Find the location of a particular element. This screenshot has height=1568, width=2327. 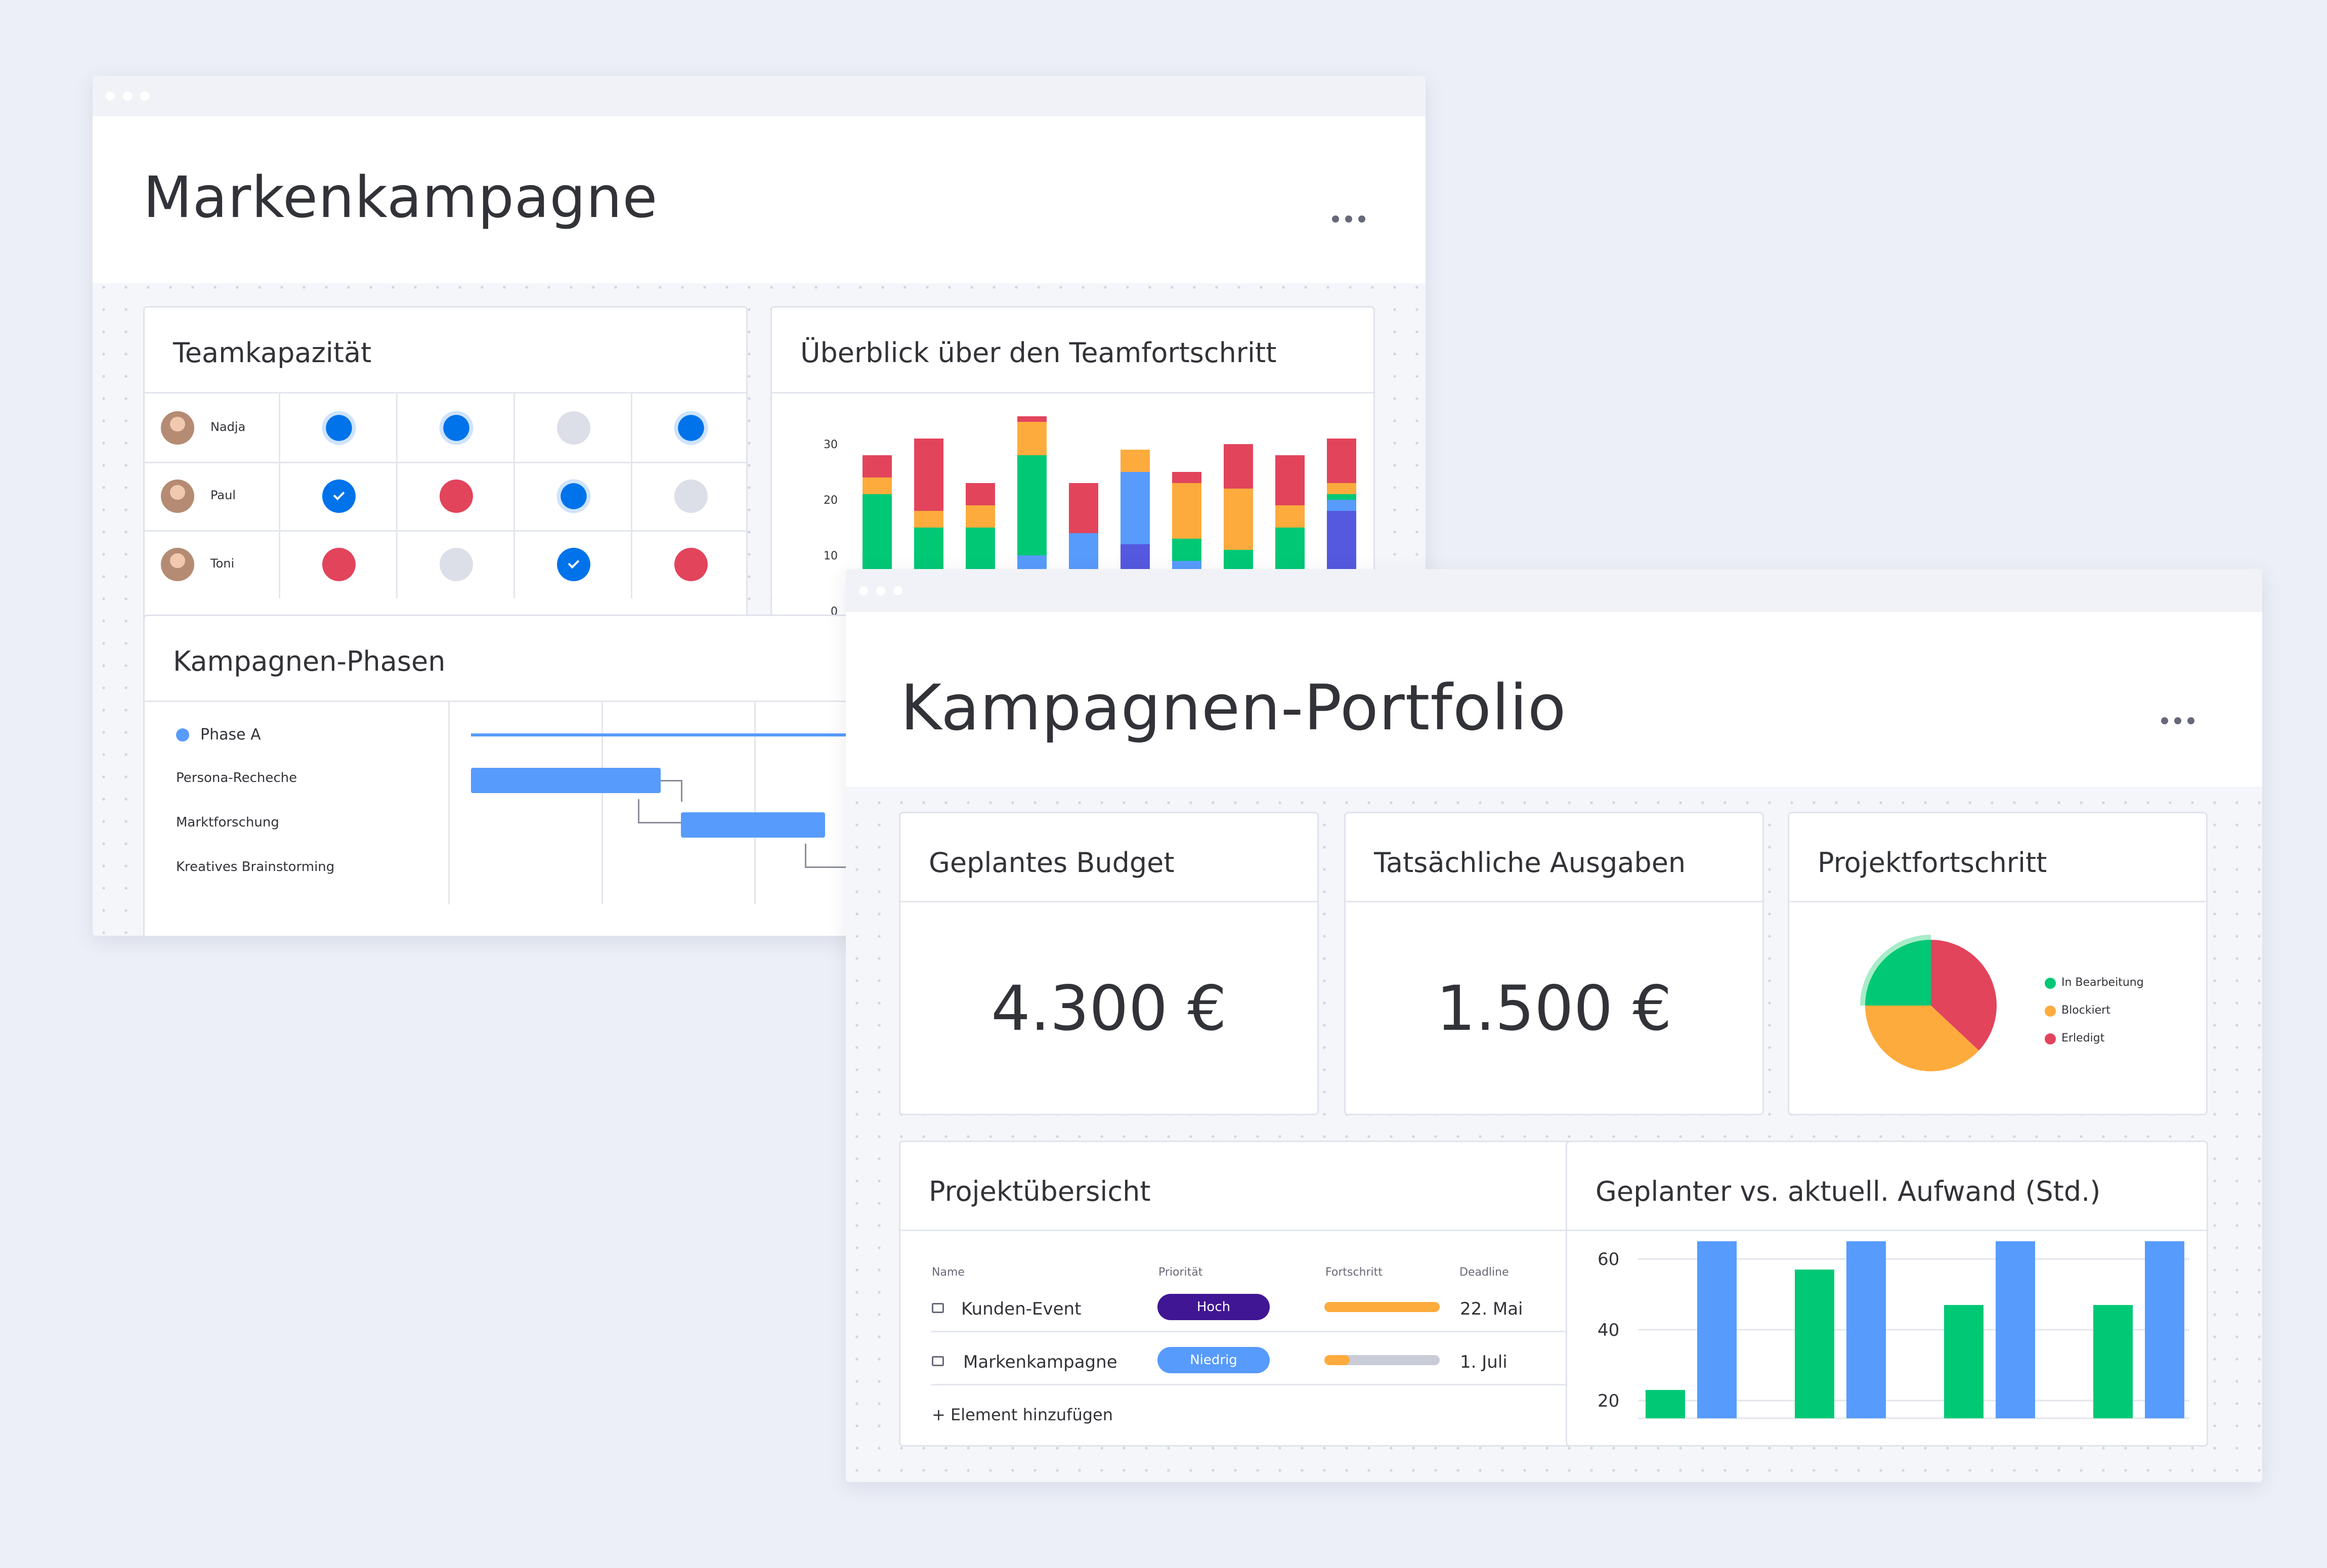

phase-label: Phase A is located at coordinates (230, 735).